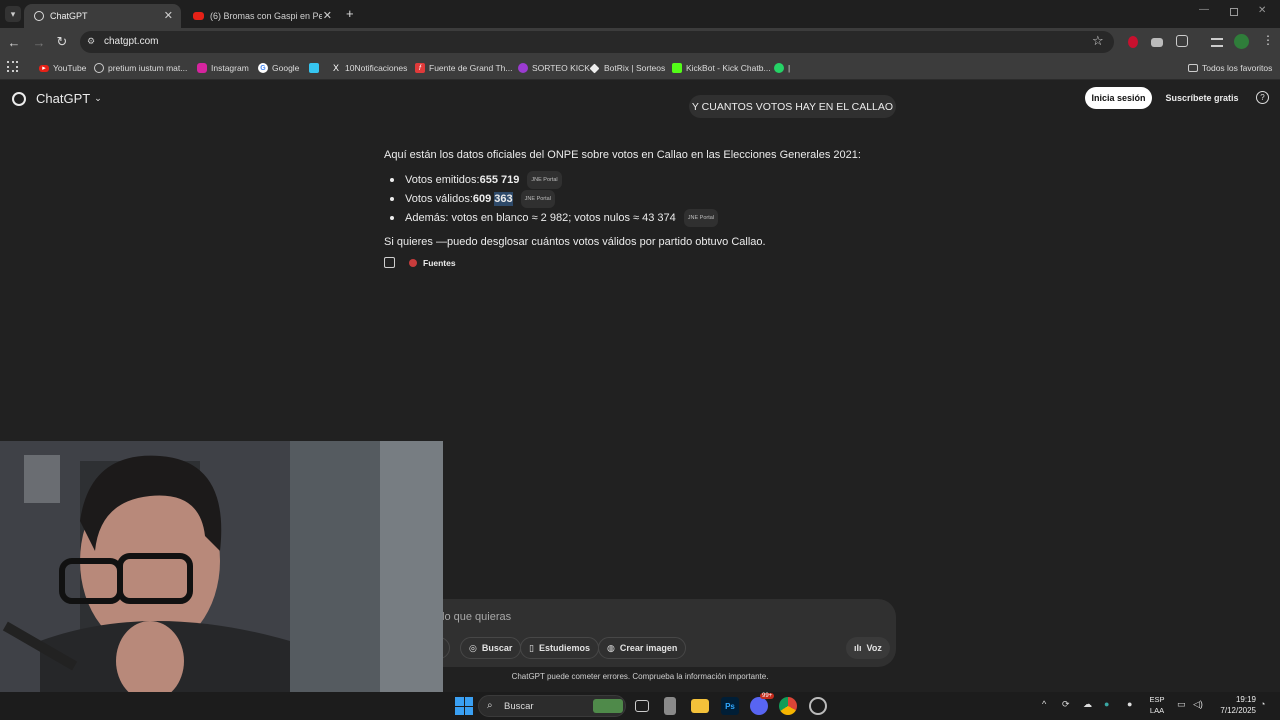 The height and width of the screenshot is (720, 1280). I want to click on chrome-icon, so click(788, 706).